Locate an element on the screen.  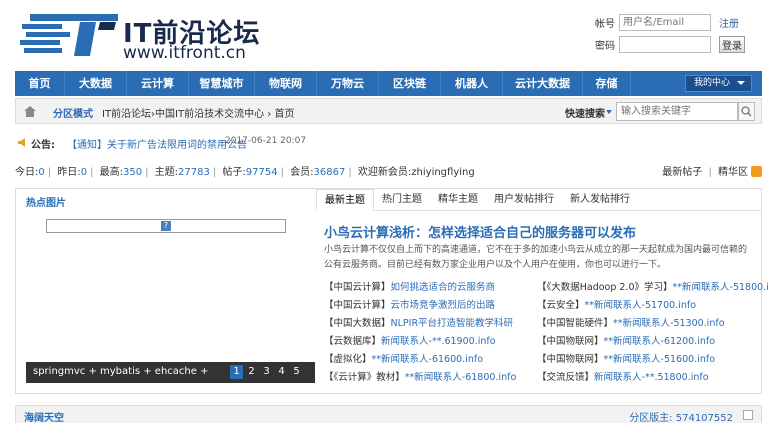
stat-yesterday: 0 is located at coordinates (84, 172).